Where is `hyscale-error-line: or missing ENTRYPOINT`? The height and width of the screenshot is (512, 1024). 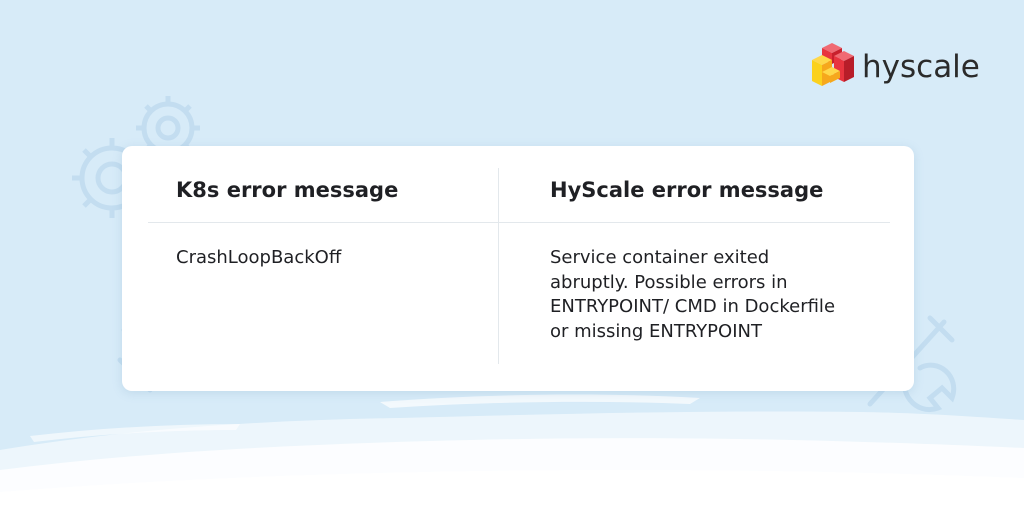 hyscale-error-line: or missing ENTRYPOINT is located at coordinates (656, 331).